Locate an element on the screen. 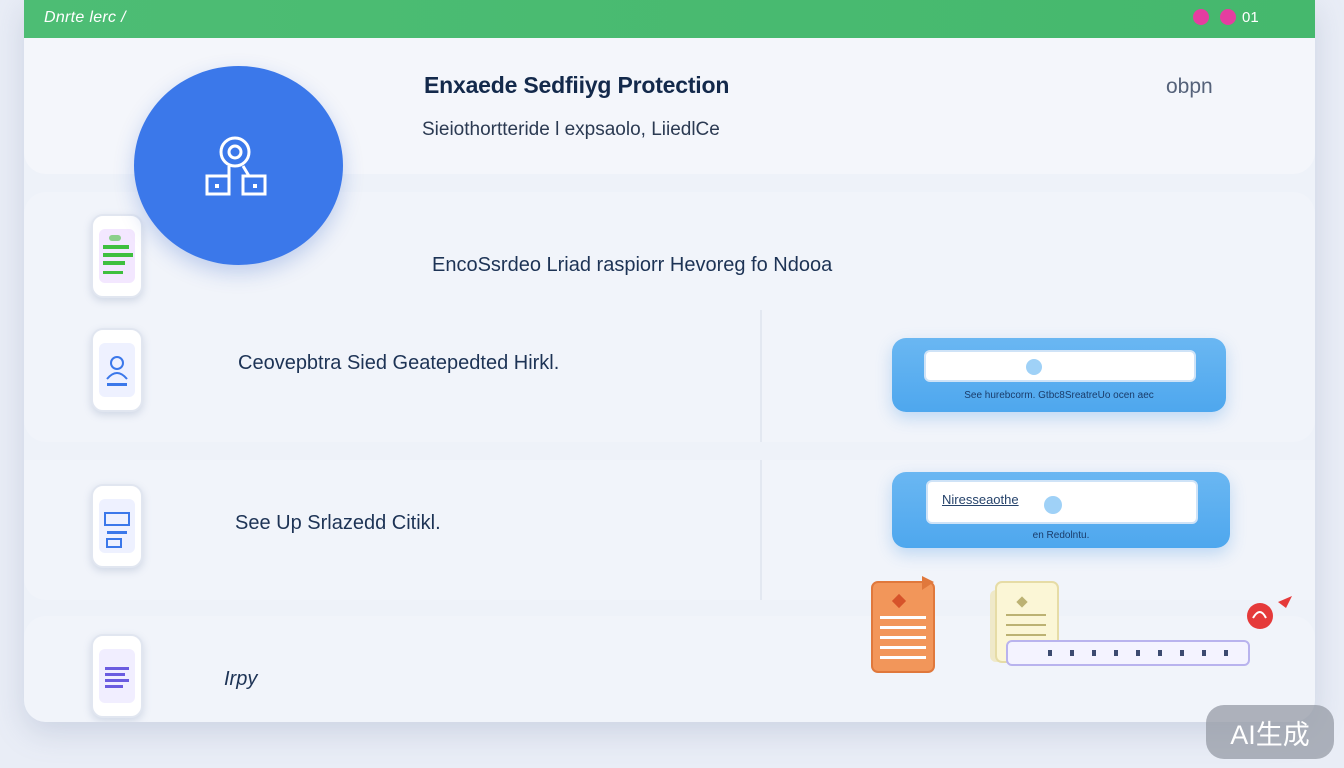 The width and height of the screenshot is (1344, 768). page-subtitle: Sieiothortteride l expsaolo, LiiedlCe is located at coordinates (571, 129).